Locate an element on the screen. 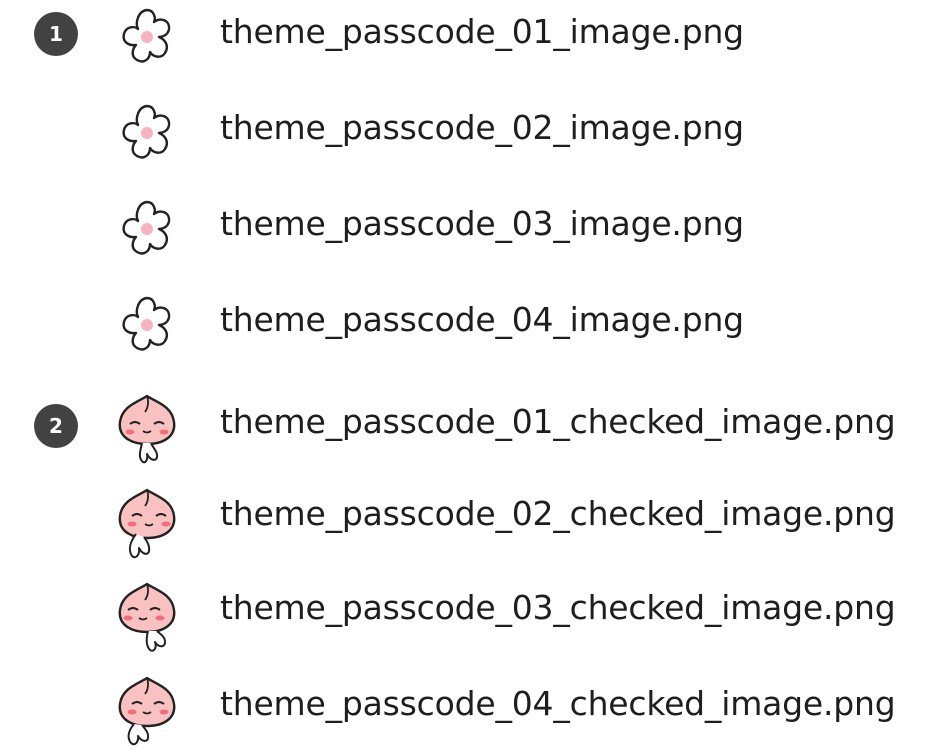  list-item: theme_passcode_03_checked_image.png is located at coordinates (469, 613).